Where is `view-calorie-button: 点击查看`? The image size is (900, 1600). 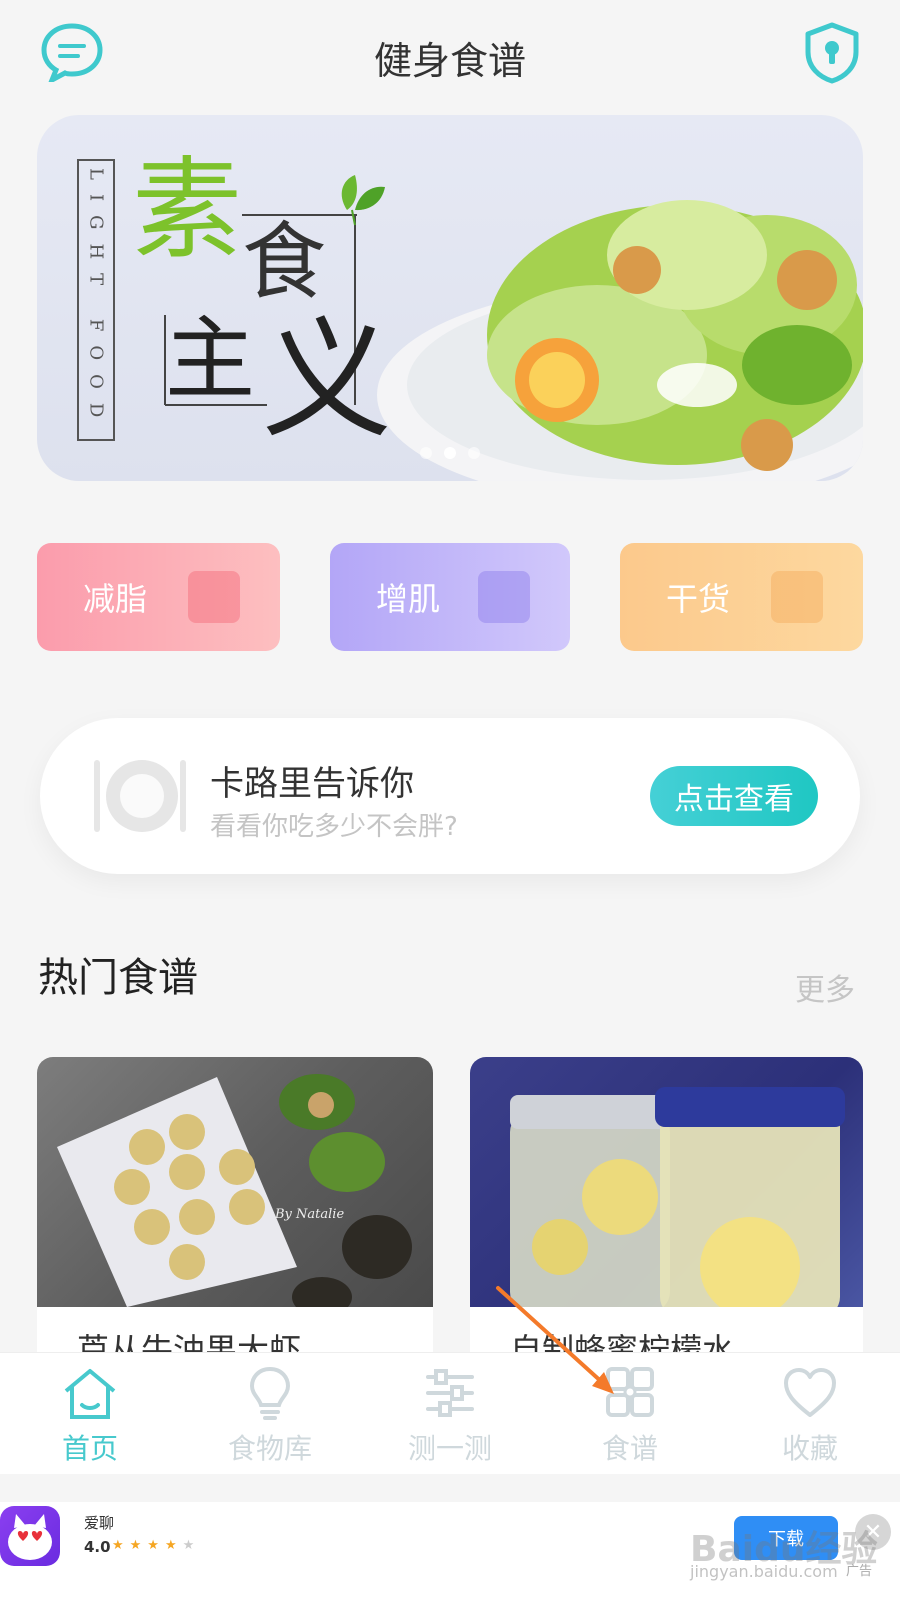
view-calorie-button: 点击查看 is located at coordinates (734, 796).